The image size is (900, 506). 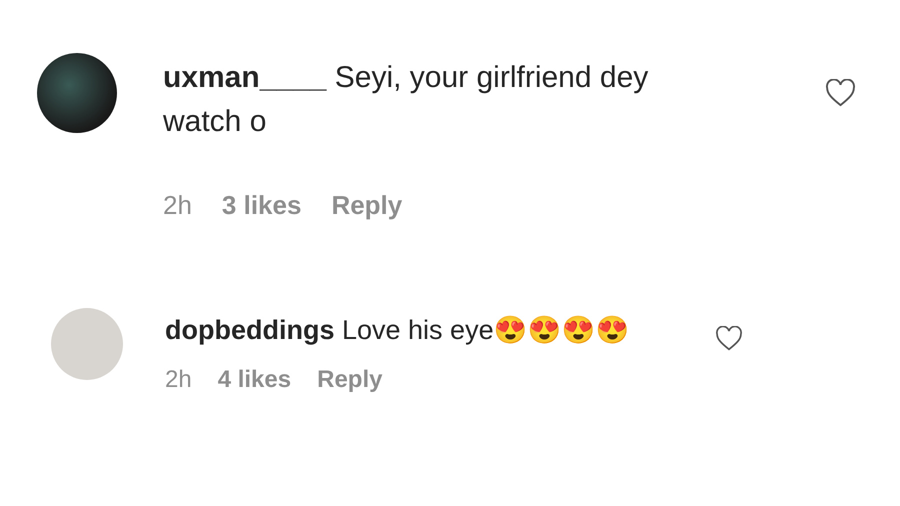 I want to click on comment-text: dopbeddings Love his eye😍😍😍😍, so click(x=398, y=330).